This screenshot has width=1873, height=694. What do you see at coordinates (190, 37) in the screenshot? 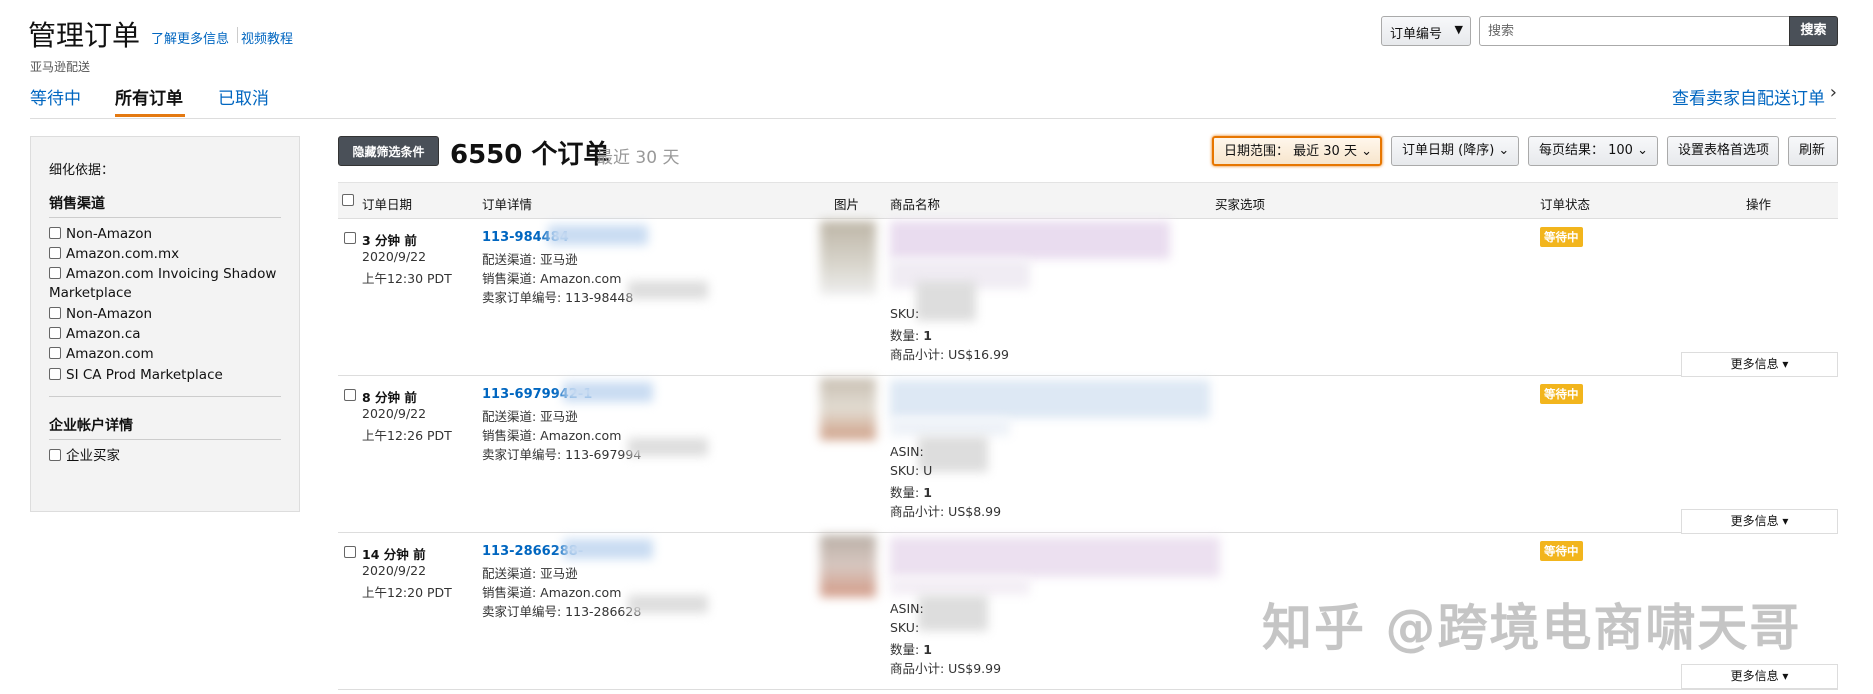
I see `learn-more-link: 了解更多信息` at bounding box center [190, 37].